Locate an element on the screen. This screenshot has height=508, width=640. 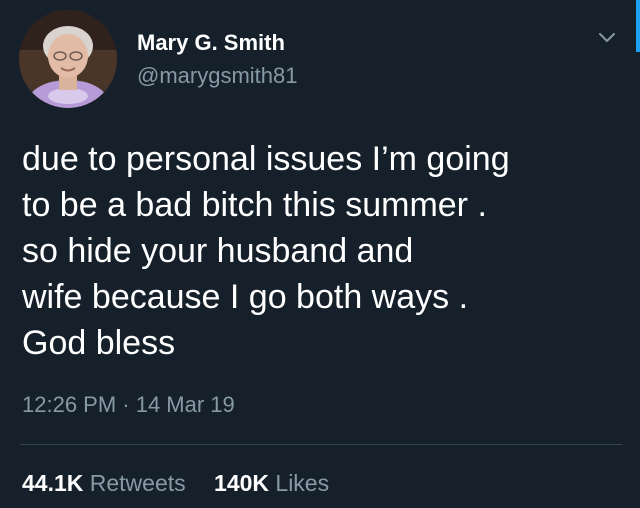
avatar is located at coordinates (68, 59).